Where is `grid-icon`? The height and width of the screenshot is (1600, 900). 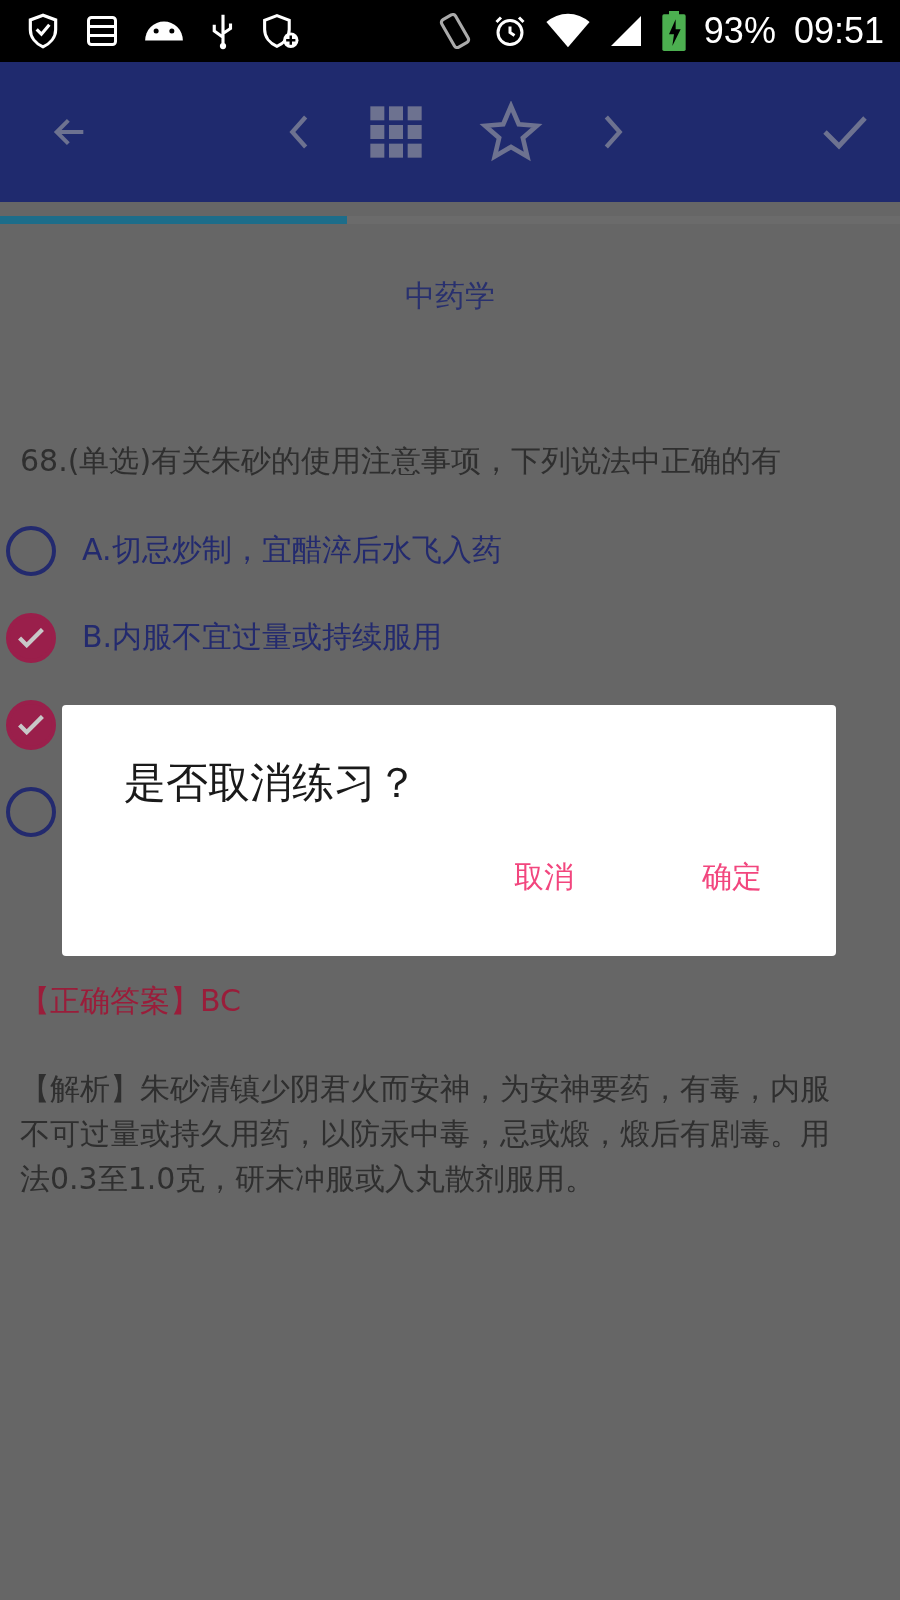
grid-icon is located at coordinates (396, 132).